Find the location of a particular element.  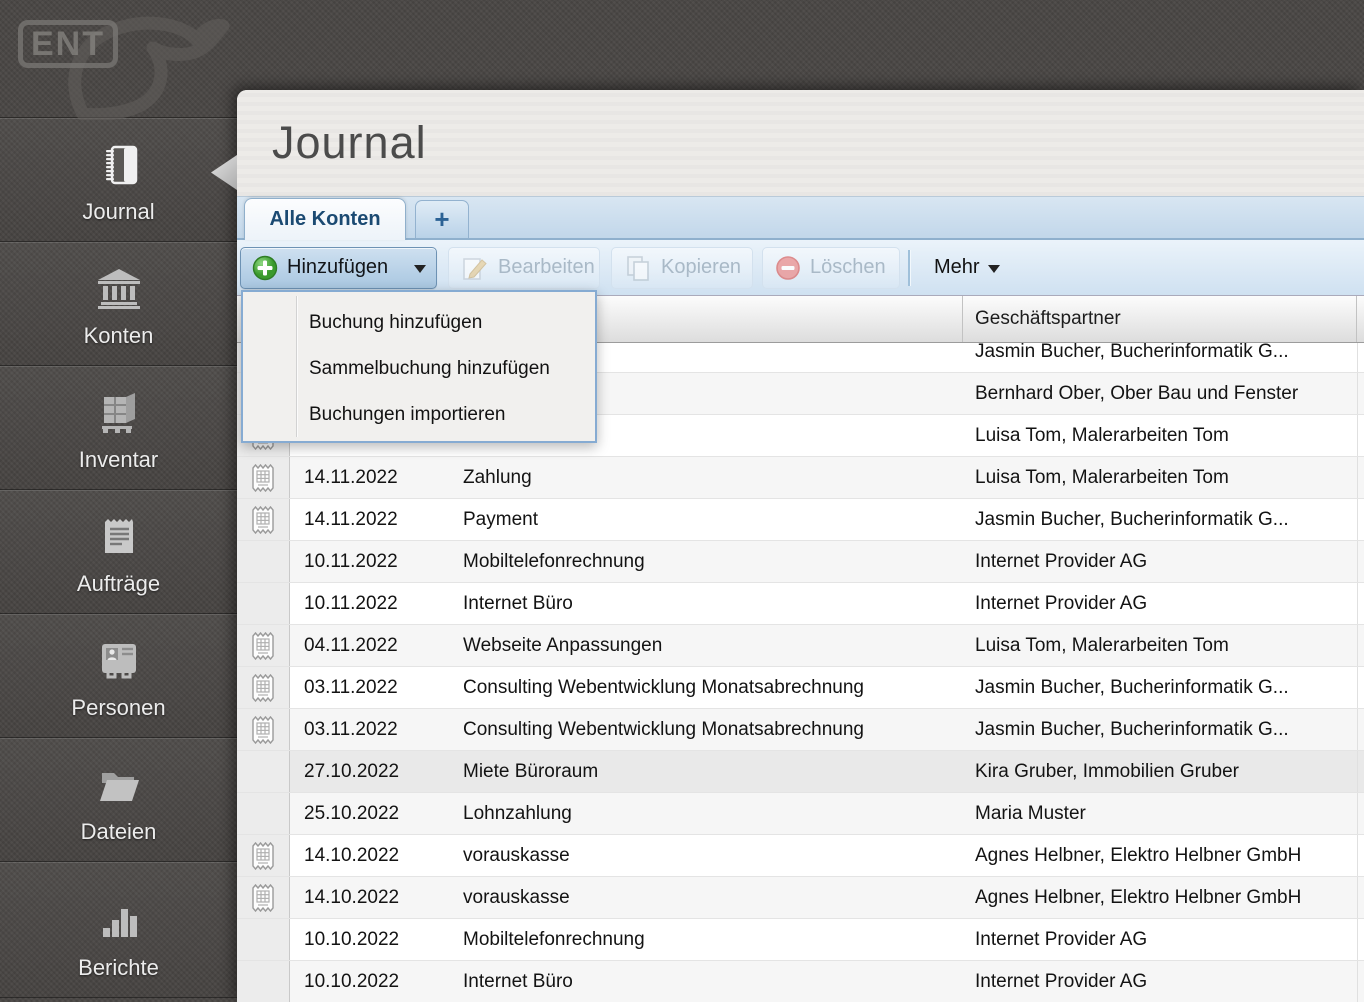

new-tab-button: + is located at coordinates (442, 219).